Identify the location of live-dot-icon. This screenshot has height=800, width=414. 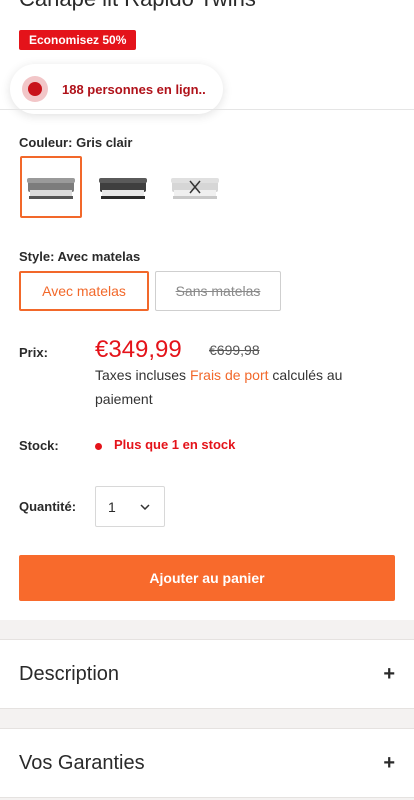
(35, 89).